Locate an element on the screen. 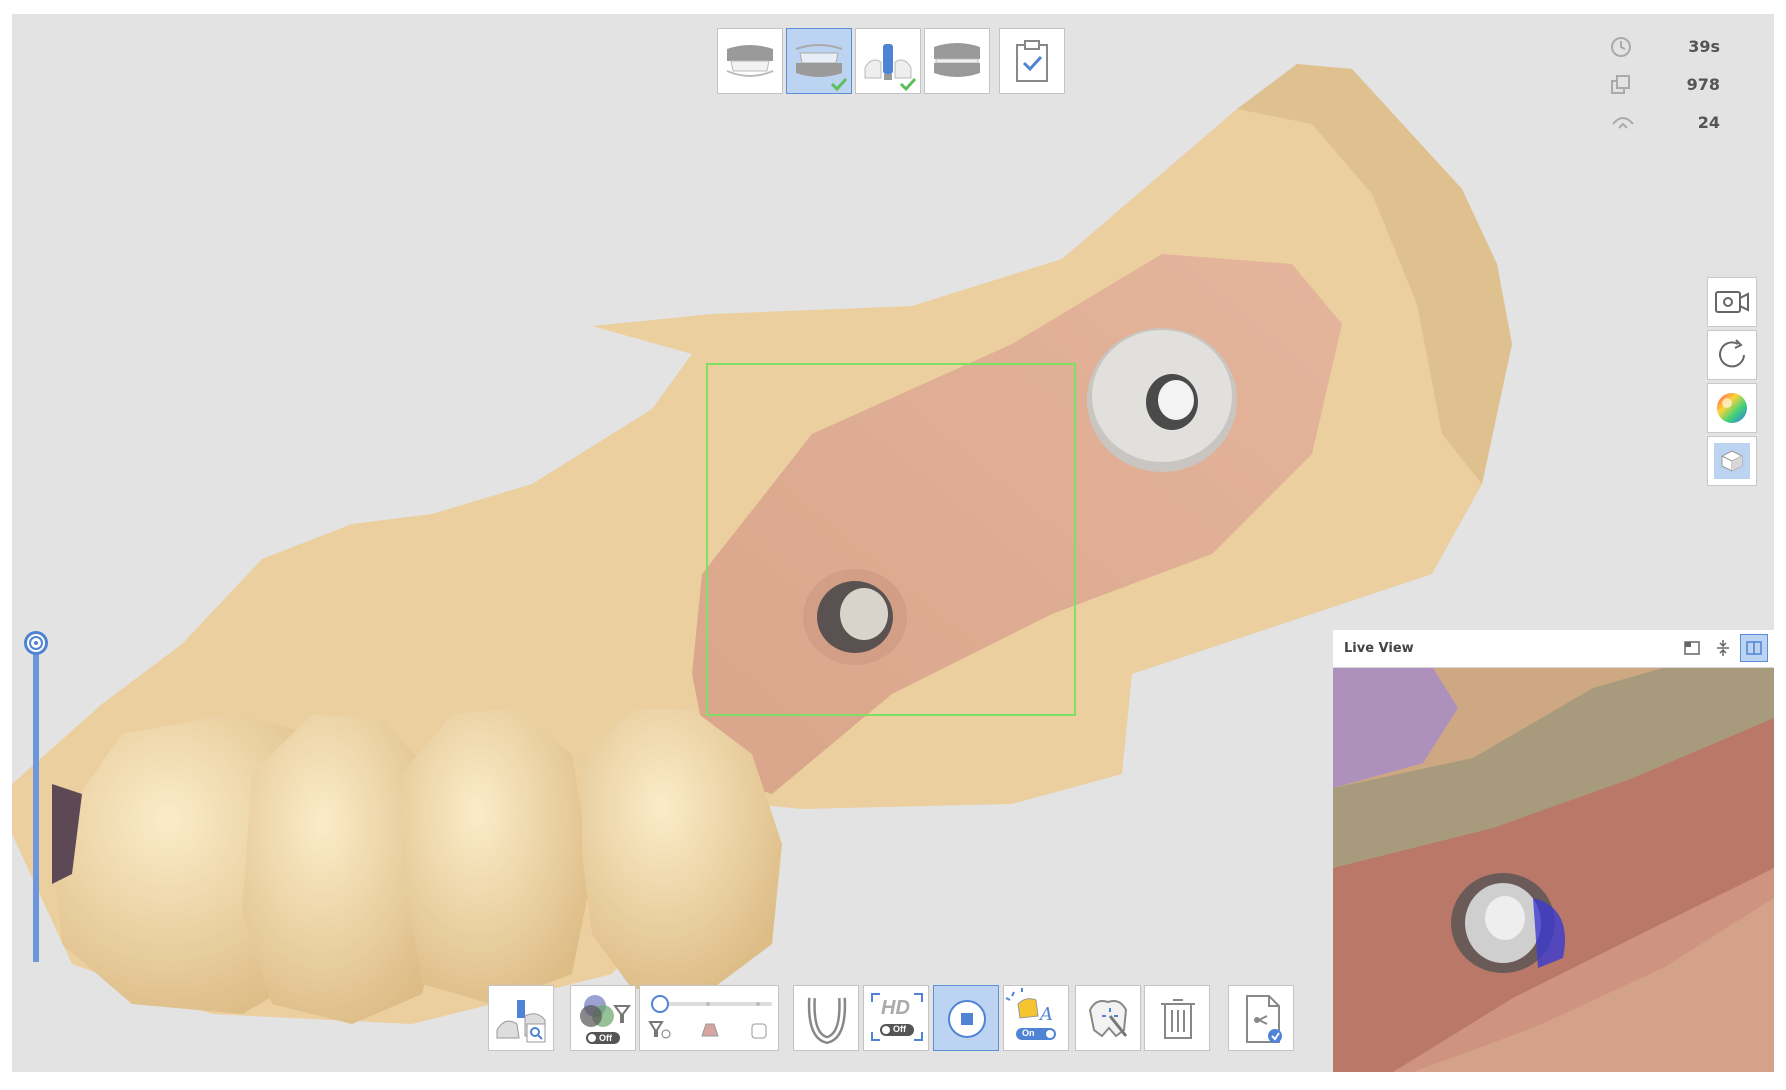  solid-view-button is located at coordinates (1732, 461).